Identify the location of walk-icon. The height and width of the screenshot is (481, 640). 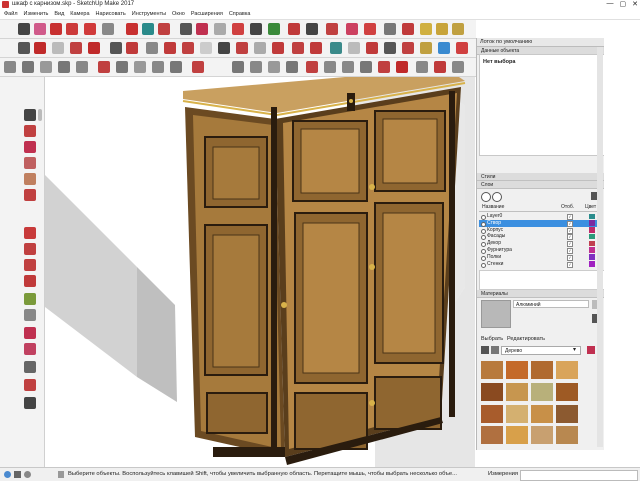
(224, 48).